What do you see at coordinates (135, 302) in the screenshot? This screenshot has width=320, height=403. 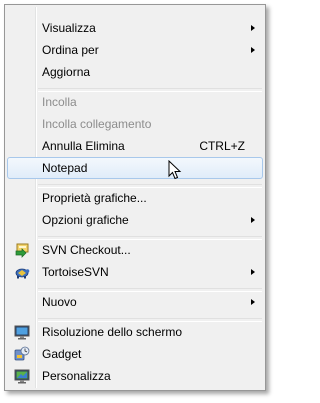 I see `menu-item-nuovo: Nuovo` at bounding box center [135, 302].